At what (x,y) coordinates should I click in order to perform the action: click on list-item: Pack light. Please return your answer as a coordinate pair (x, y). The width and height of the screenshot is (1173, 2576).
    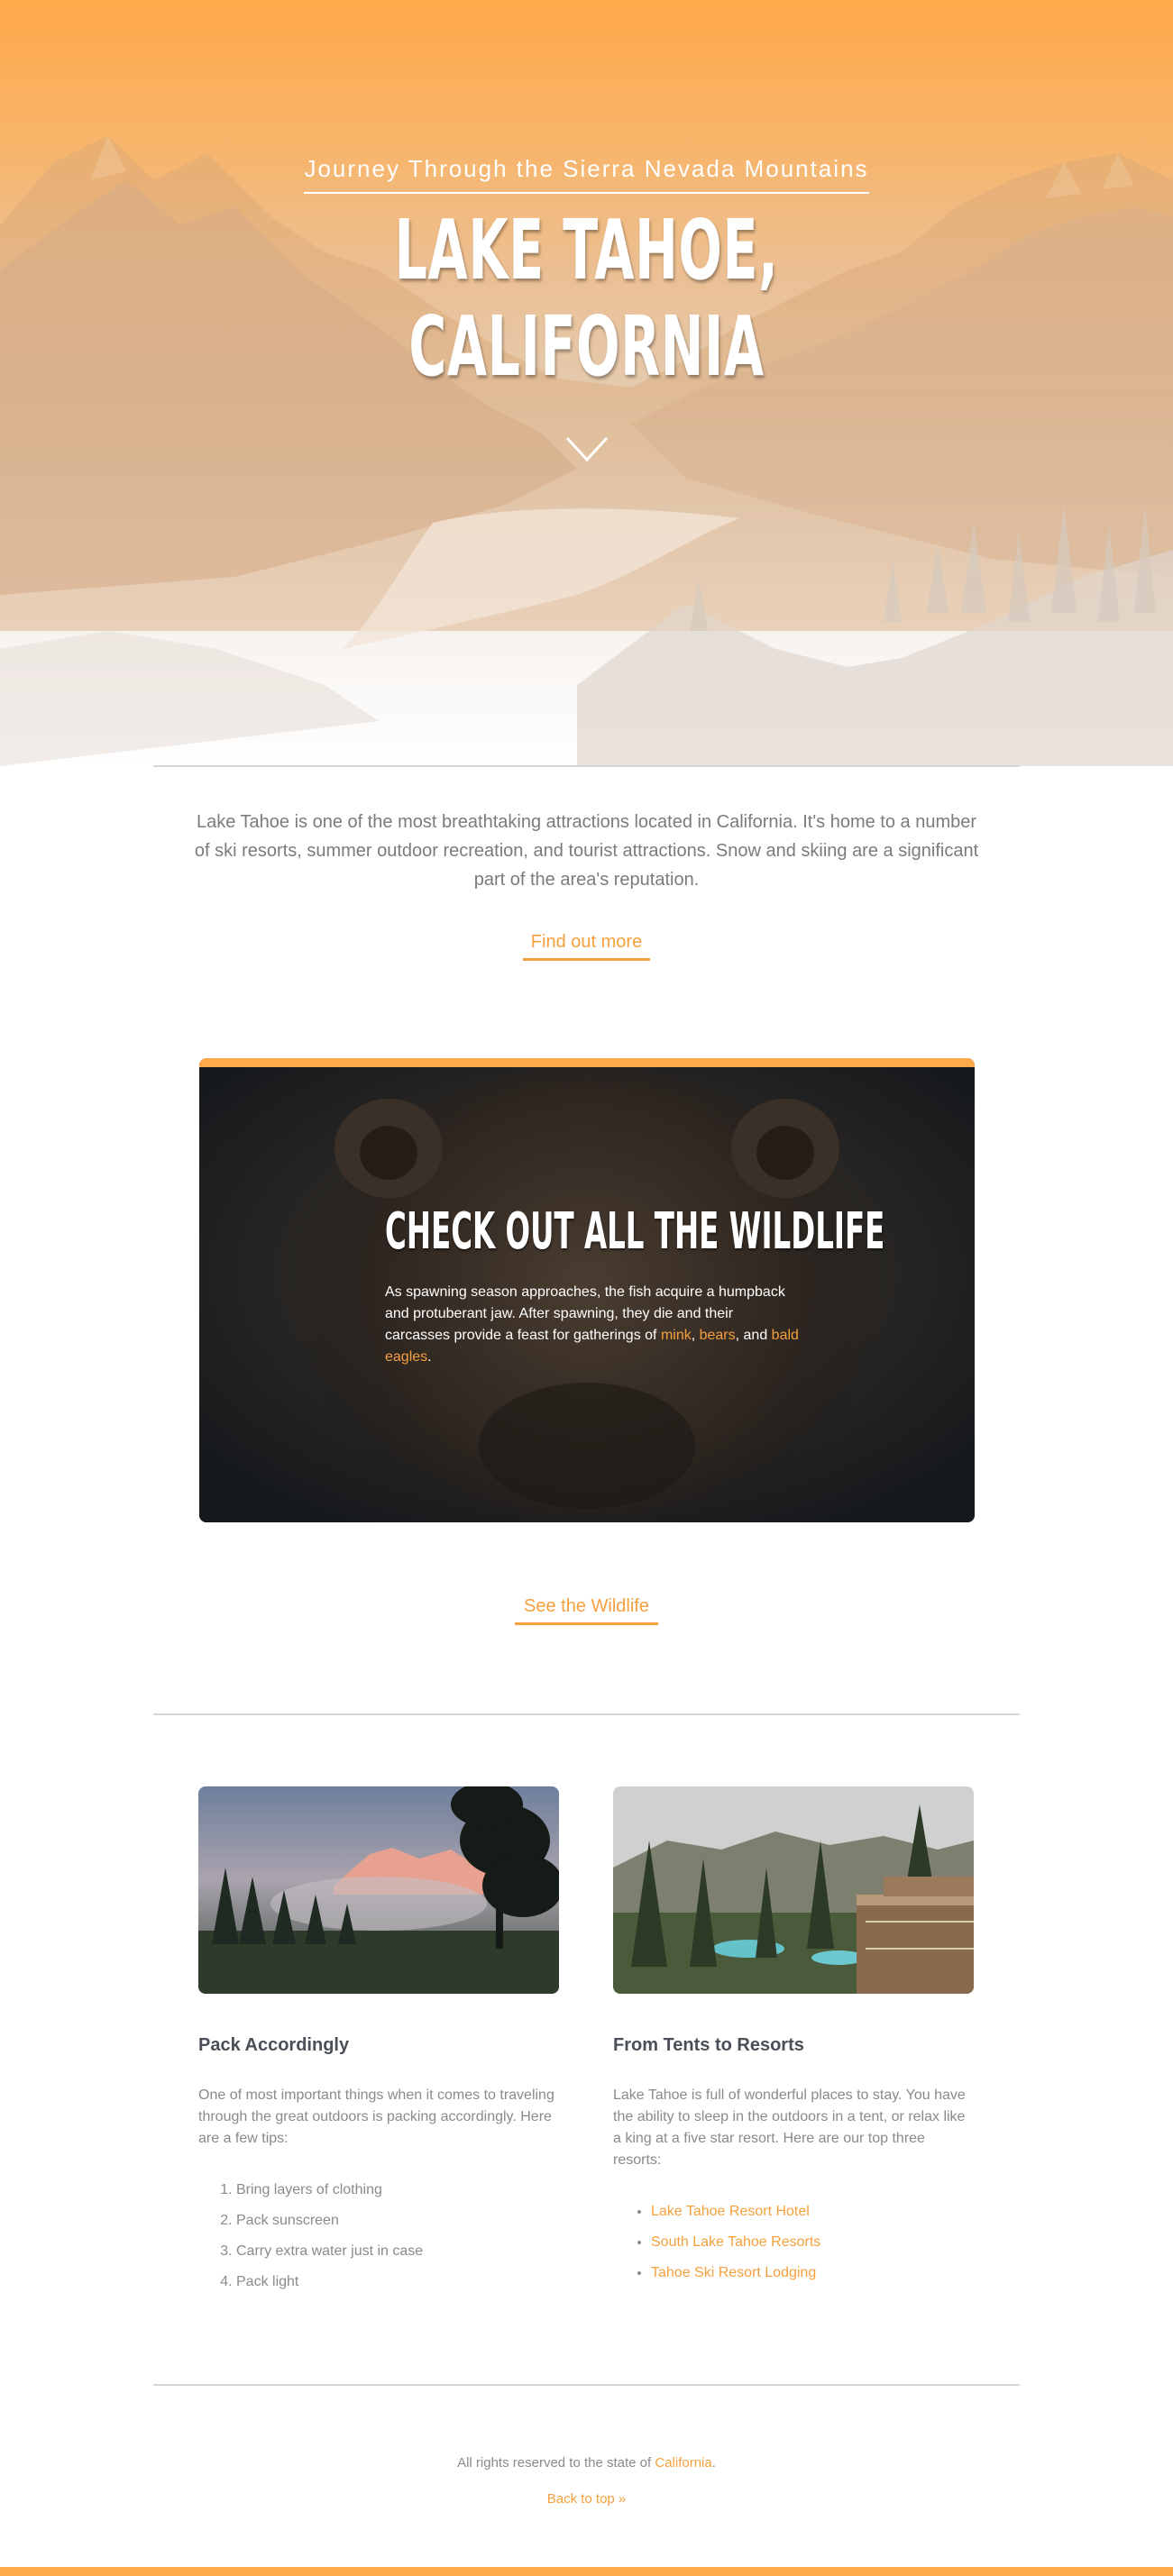
    Looking at the image, I should click on (398, 2282).